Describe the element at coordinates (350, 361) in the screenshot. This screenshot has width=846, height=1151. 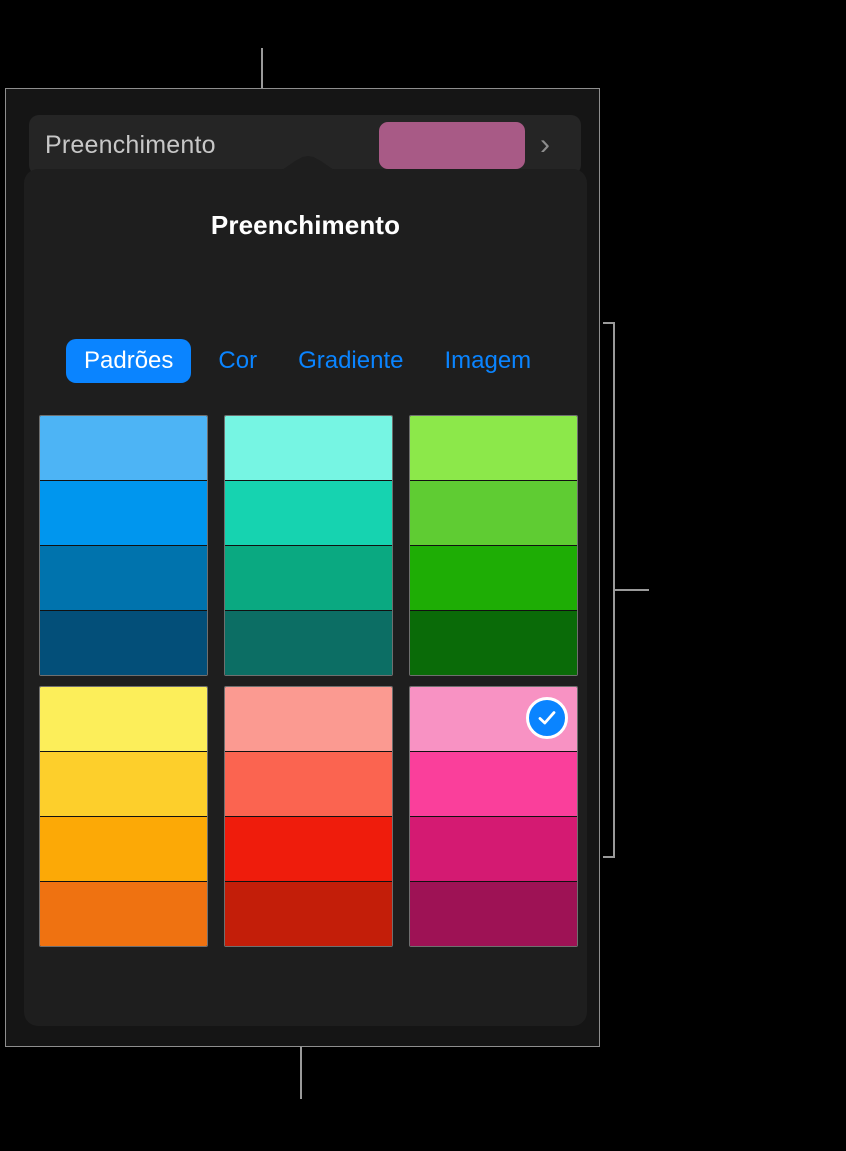
I see `tab-gradiente: Gradiente` at that location.